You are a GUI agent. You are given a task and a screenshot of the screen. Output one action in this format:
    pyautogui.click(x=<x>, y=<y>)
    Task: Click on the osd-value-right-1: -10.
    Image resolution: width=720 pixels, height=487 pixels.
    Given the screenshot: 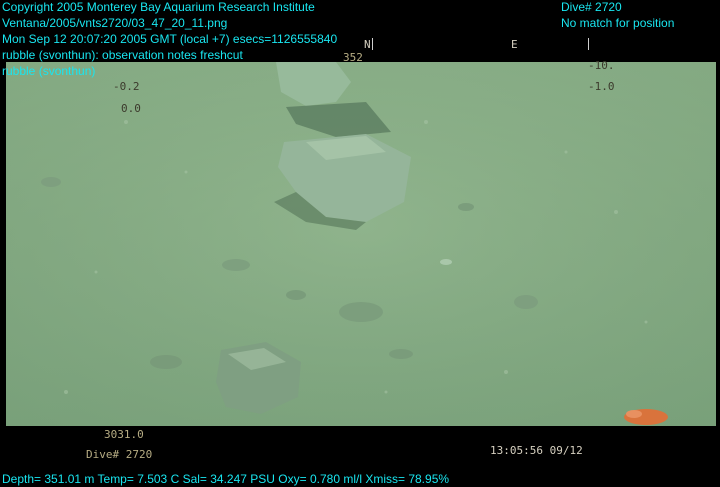 What is the action you would take?
    pyautogui.click(x=601, y=65)
    